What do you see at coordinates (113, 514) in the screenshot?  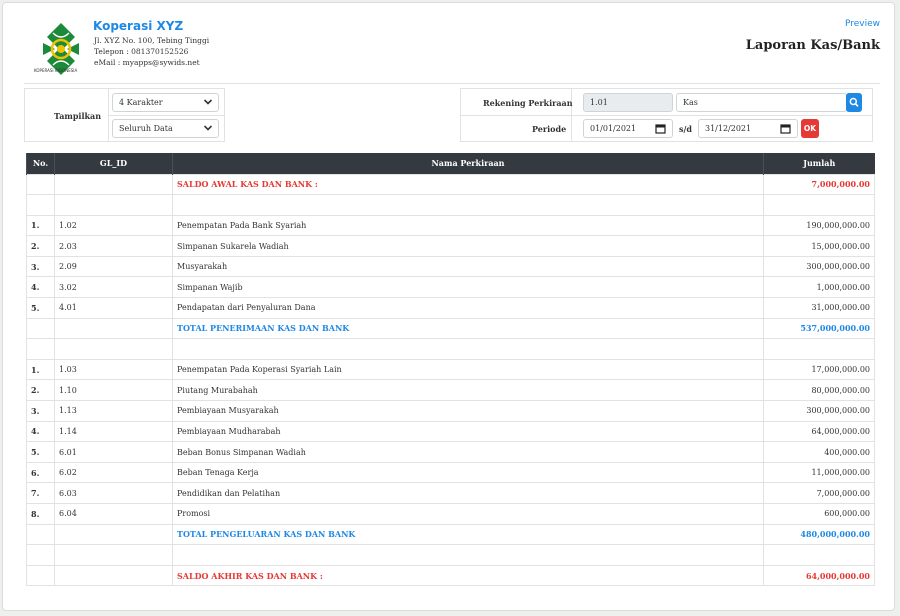 I see `row-gl-id: 6.04` at bounding box center [113, 514].